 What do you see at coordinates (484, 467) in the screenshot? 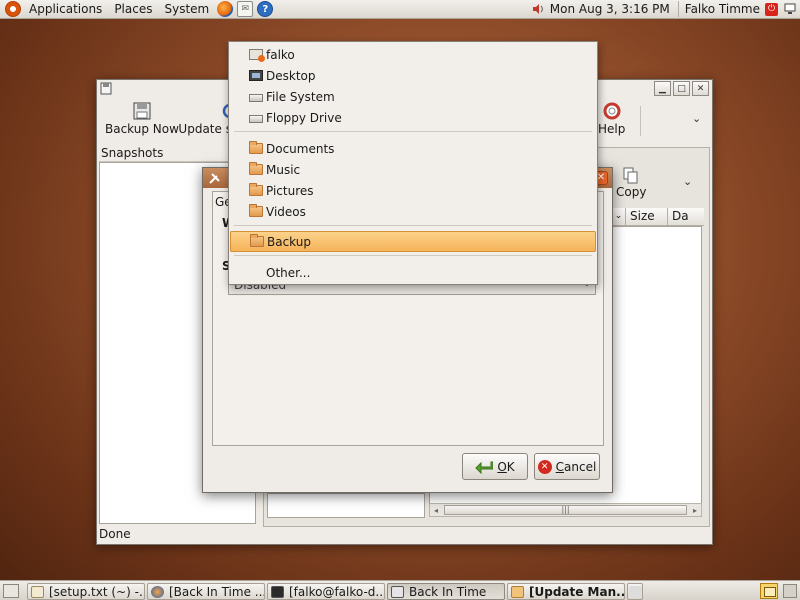
I see `ok-arrow-icon` at bounding box center [484, 467].